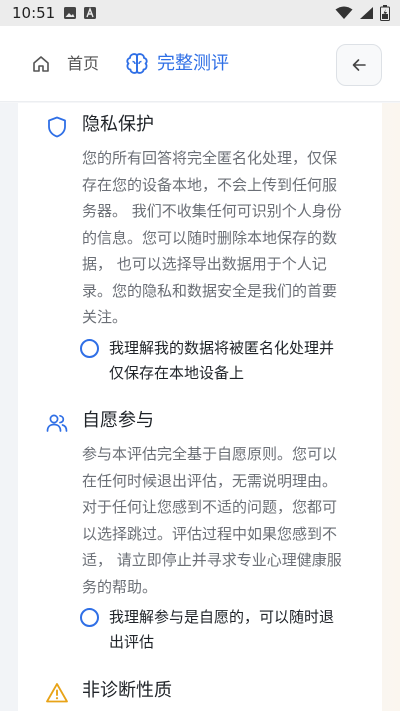 This screenshot has width=400, height=711. What do you see at coordinates (57, 693) in the screenshot?
I see `warning-icon` at bounding box center [57, 693].